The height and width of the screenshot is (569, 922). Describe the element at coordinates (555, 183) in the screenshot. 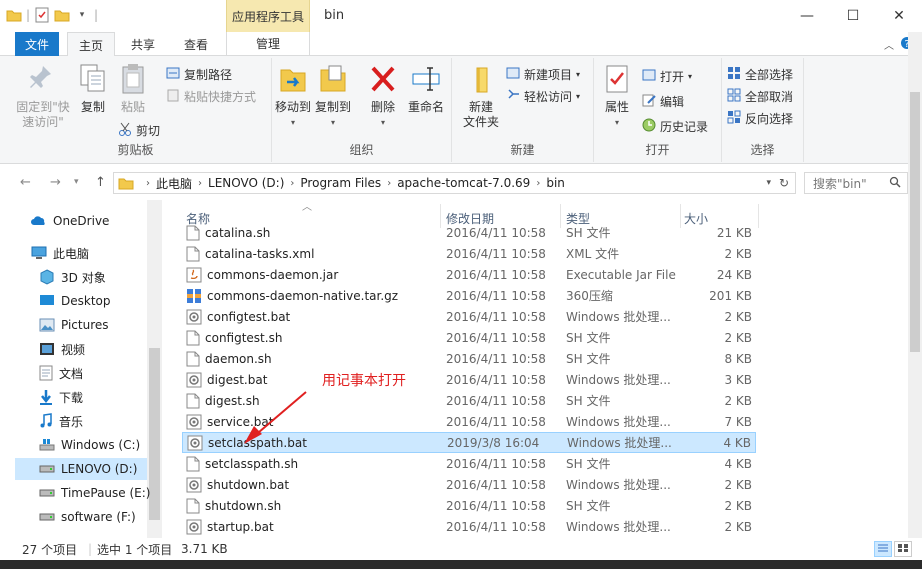

I see `breadcrumb-item: bin` at that location.